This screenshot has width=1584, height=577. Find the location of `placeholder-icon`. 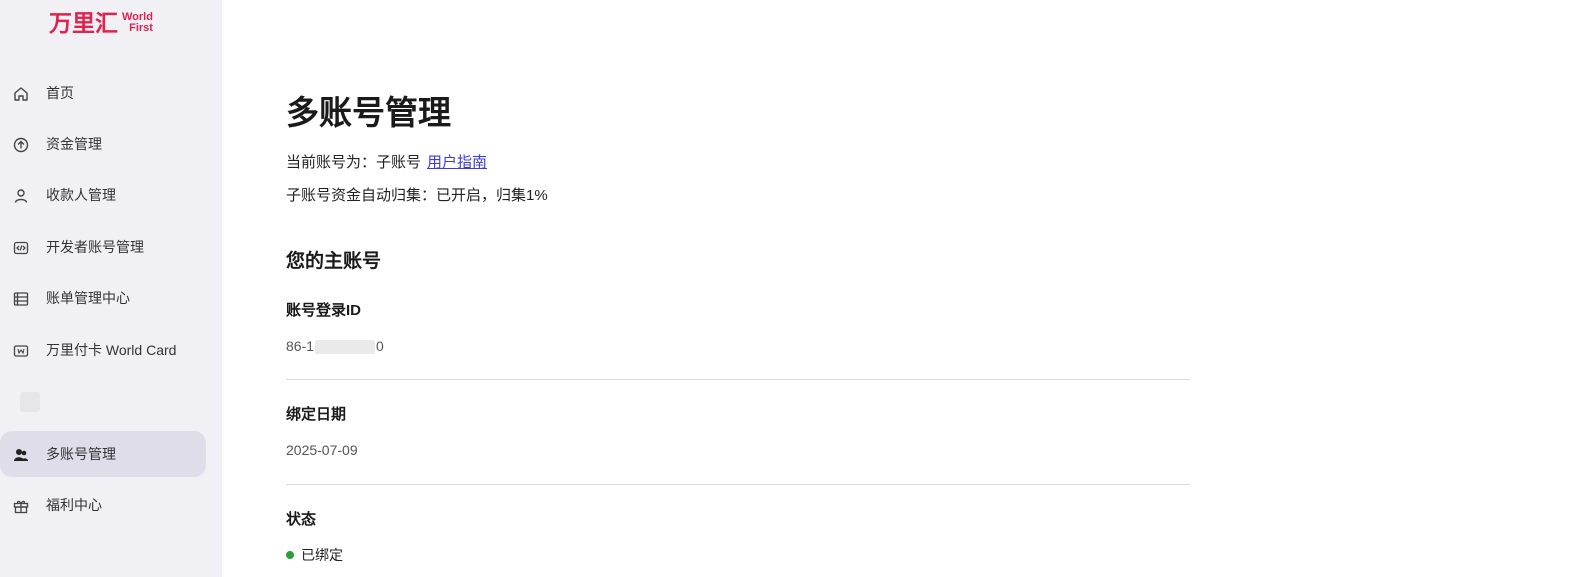

placeholder-icon is located at coordinates (30, 402).